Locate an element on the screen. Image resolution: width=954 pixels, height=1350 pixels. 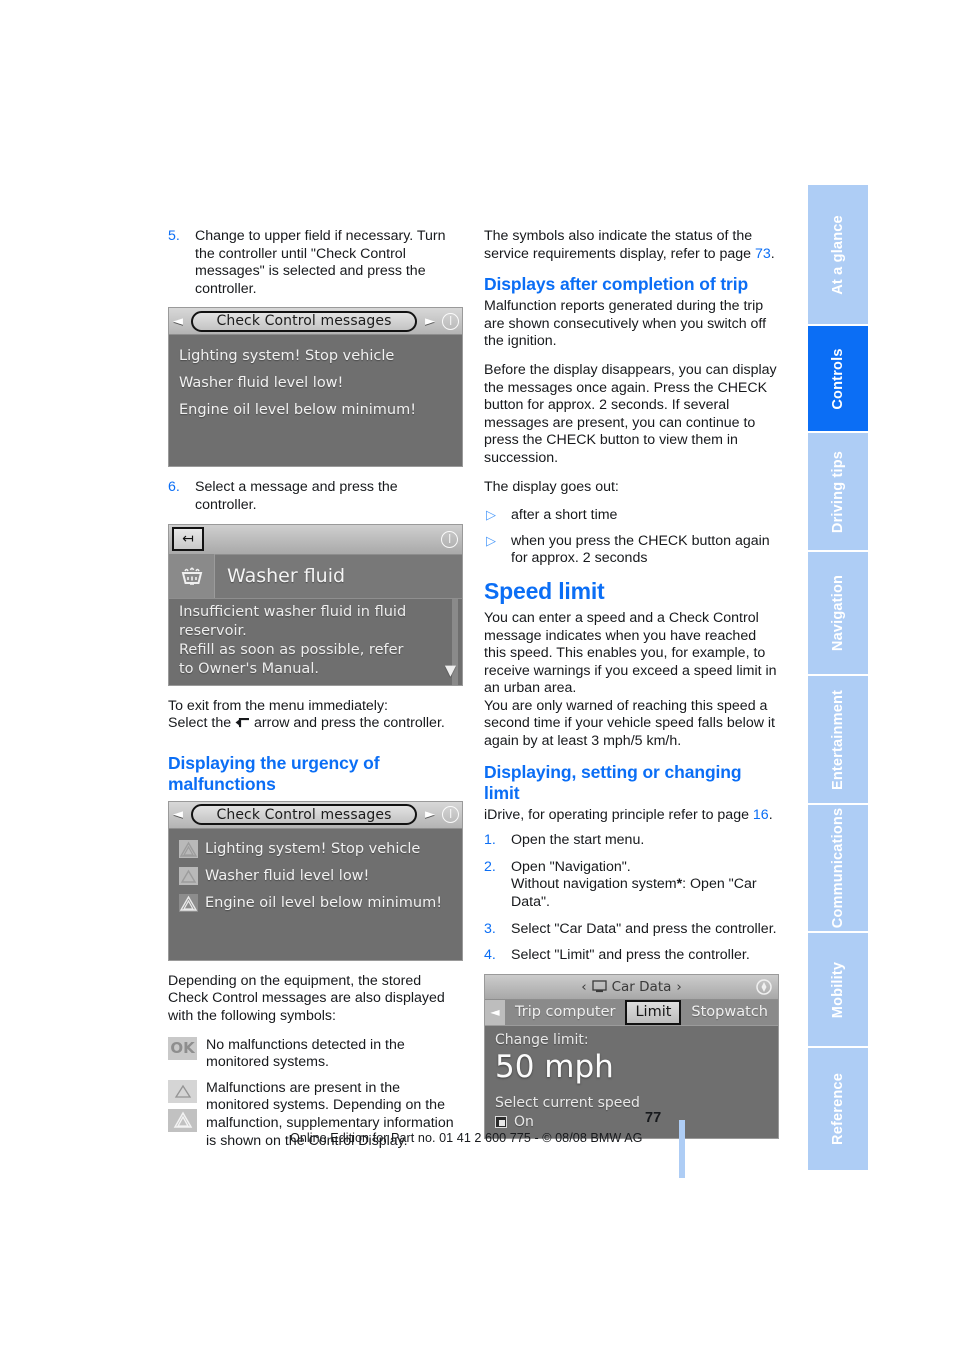
tab-entertainment: Entertainment is located at coordinates (838, 740).